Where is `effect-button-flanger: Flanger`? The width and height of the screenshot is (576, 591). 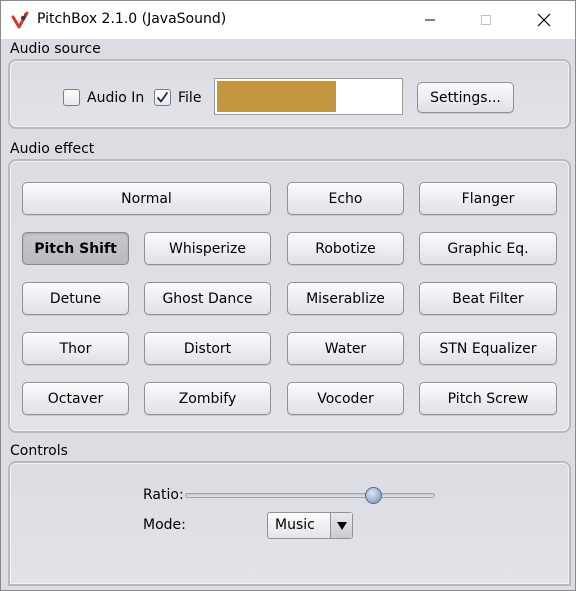
effect-button-flanger: Flanger is located at coordinates (488, 198).